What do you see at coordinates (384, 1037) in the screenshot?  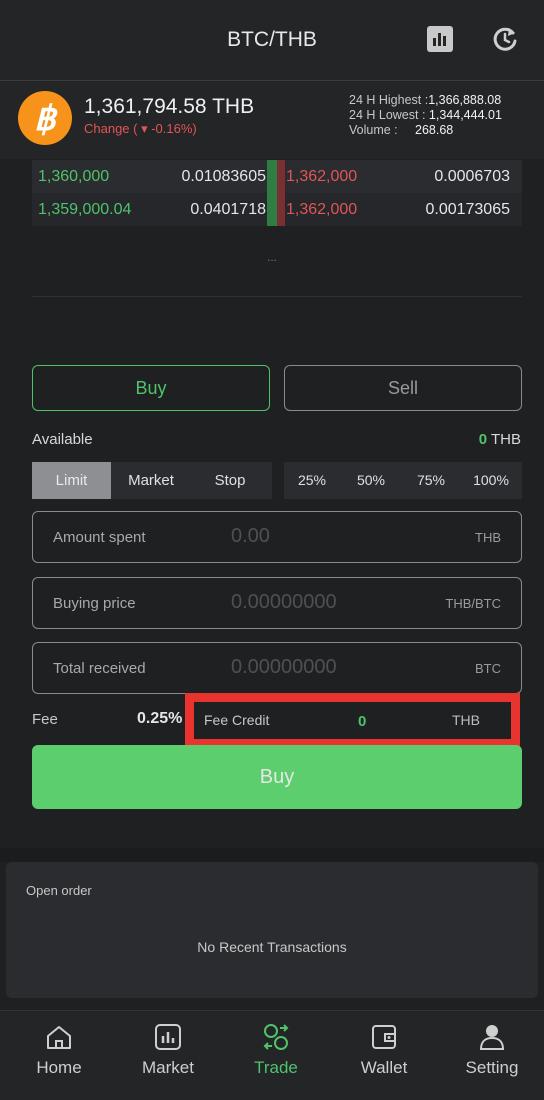 I see `wallet-icon` at bounding box center [384, 1037].